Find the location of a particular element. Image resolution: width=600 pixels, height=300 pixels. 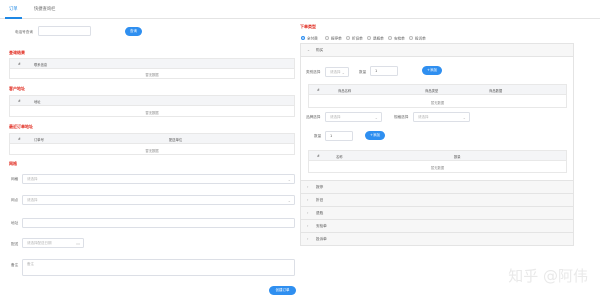

table-header: # 联系信息 is located at coordinates (152, 64).